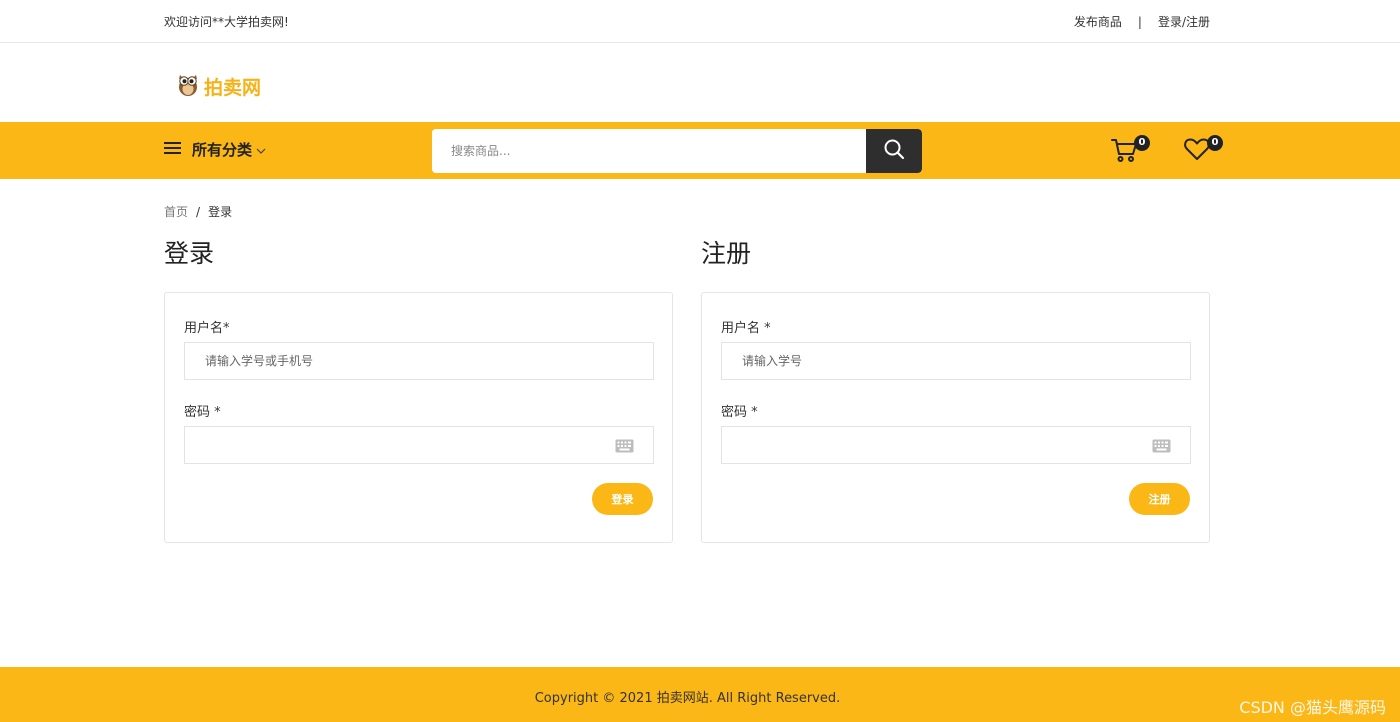 The width and height of the screenshot is (1400, 722). I want to click on logo-row: 拍卖网, so click(700, 82).